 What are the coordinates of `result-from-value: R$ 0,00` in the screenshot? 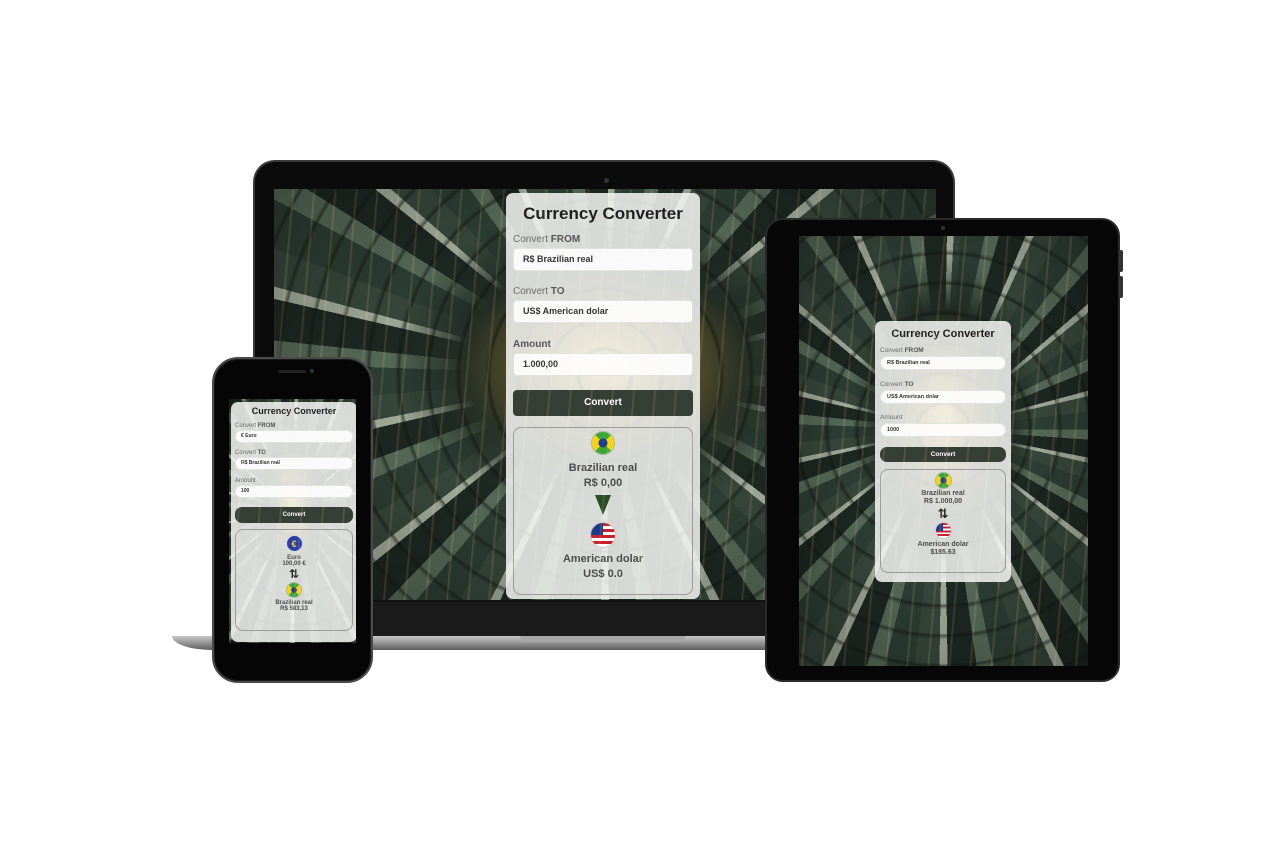 It's located at (603, 483).